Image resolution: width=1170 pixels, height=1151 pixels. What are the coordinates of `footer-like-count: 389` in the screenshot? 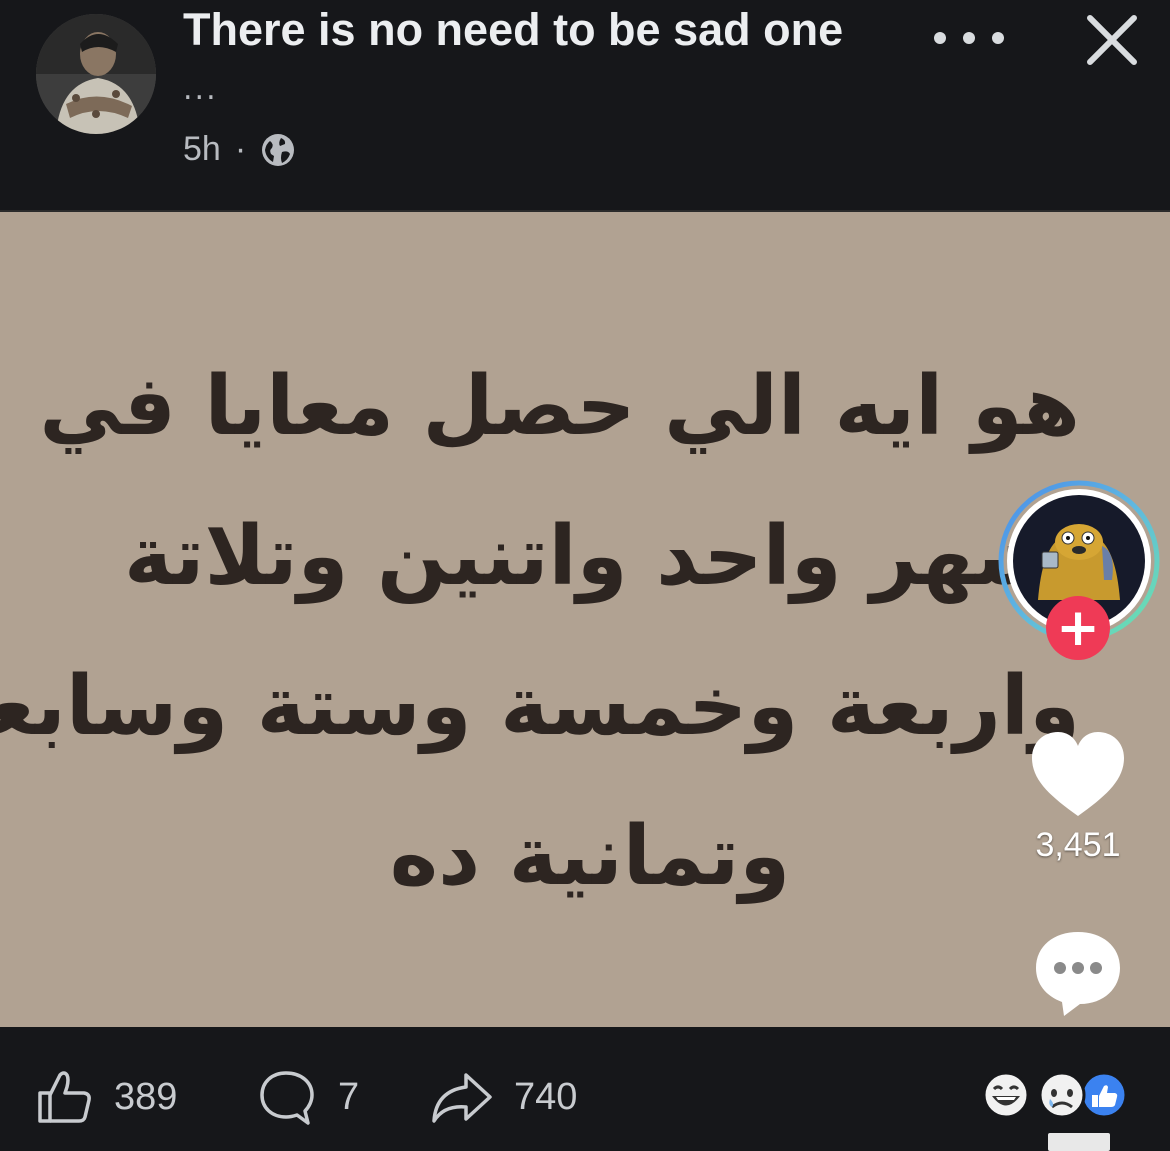 It's located at (146, 1096).